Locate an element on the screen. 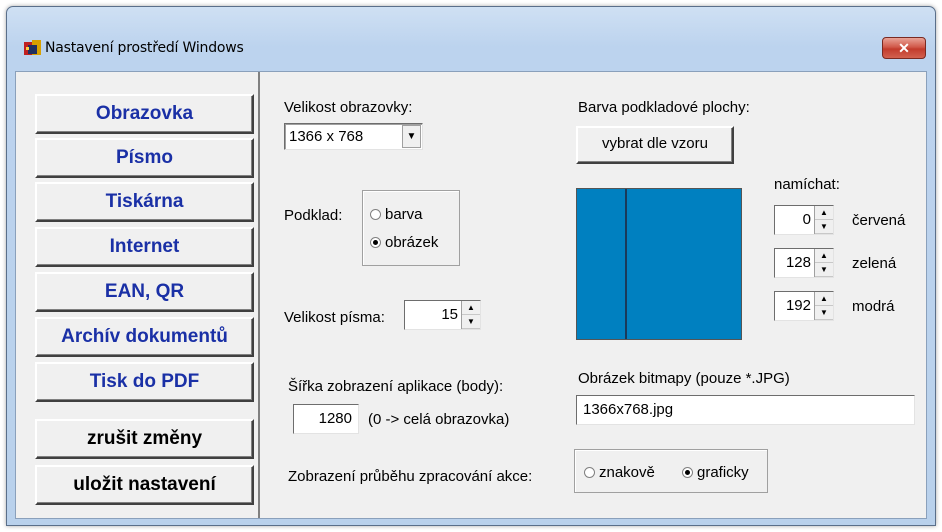 The image size is (942, 532). blue-value: 192 is located at coordinates (798, 305).